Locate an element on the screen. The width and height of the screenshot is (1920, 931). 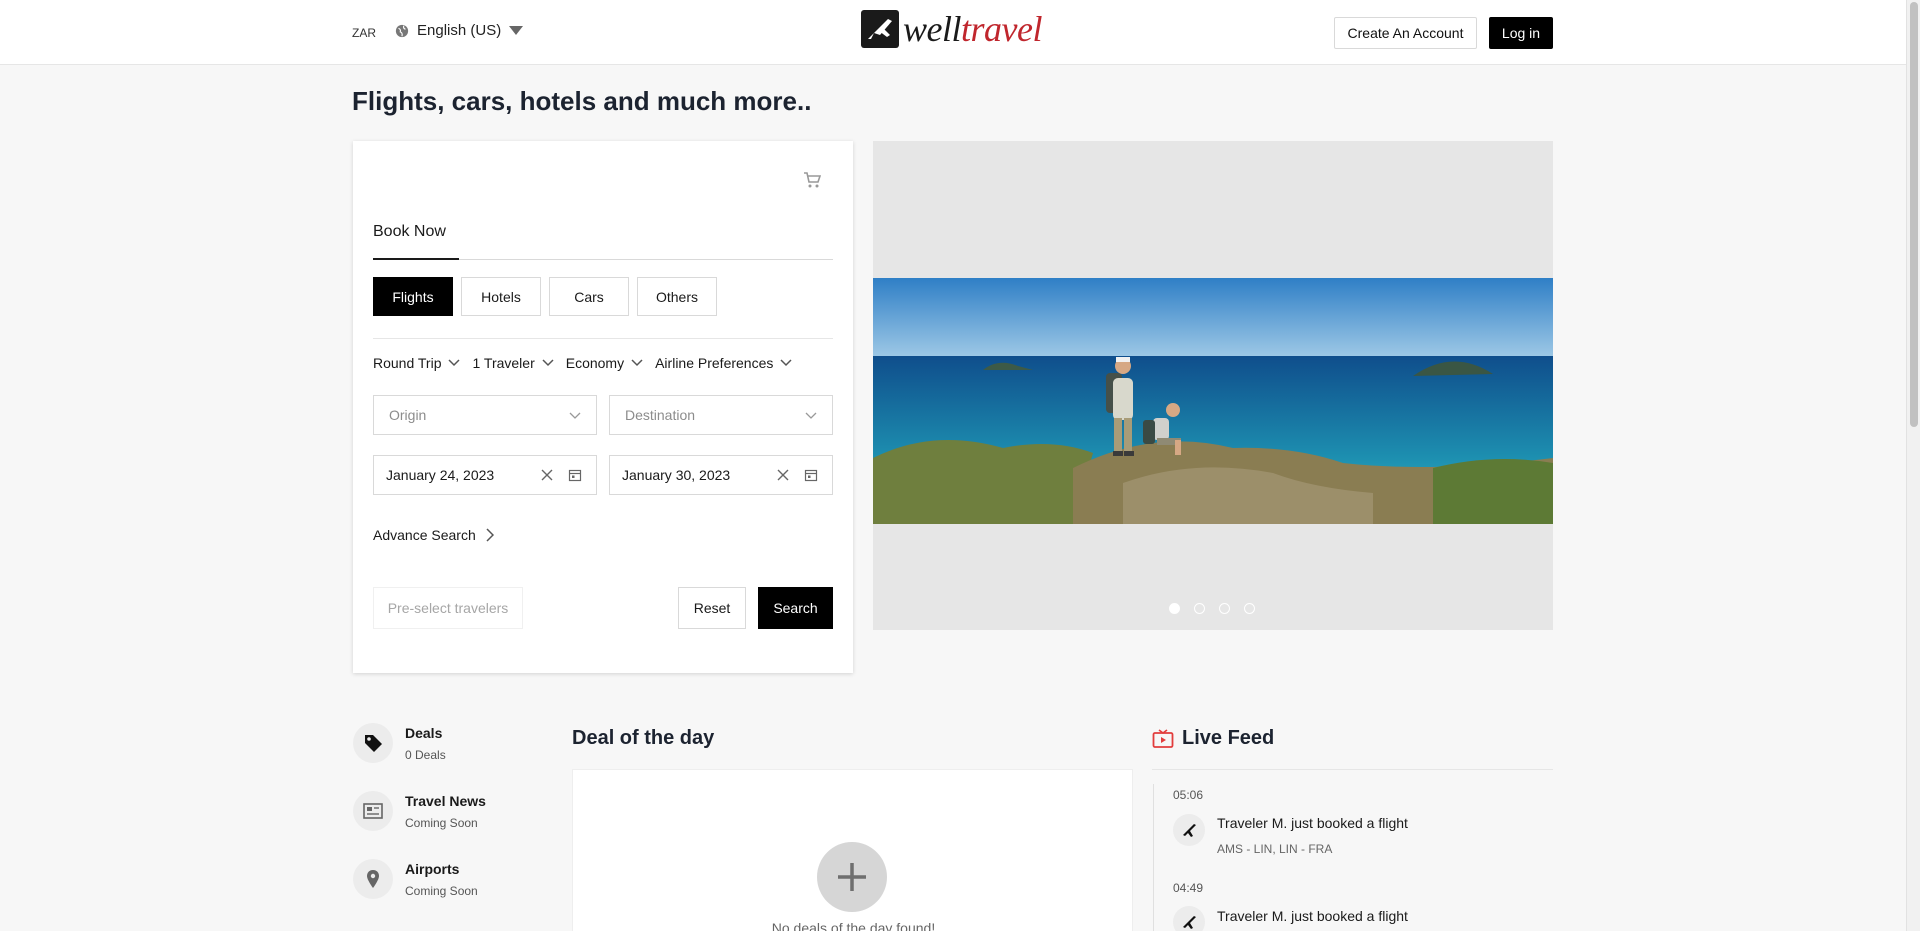
trip-type-label: Round Trip is located at coordinates (407, 363).